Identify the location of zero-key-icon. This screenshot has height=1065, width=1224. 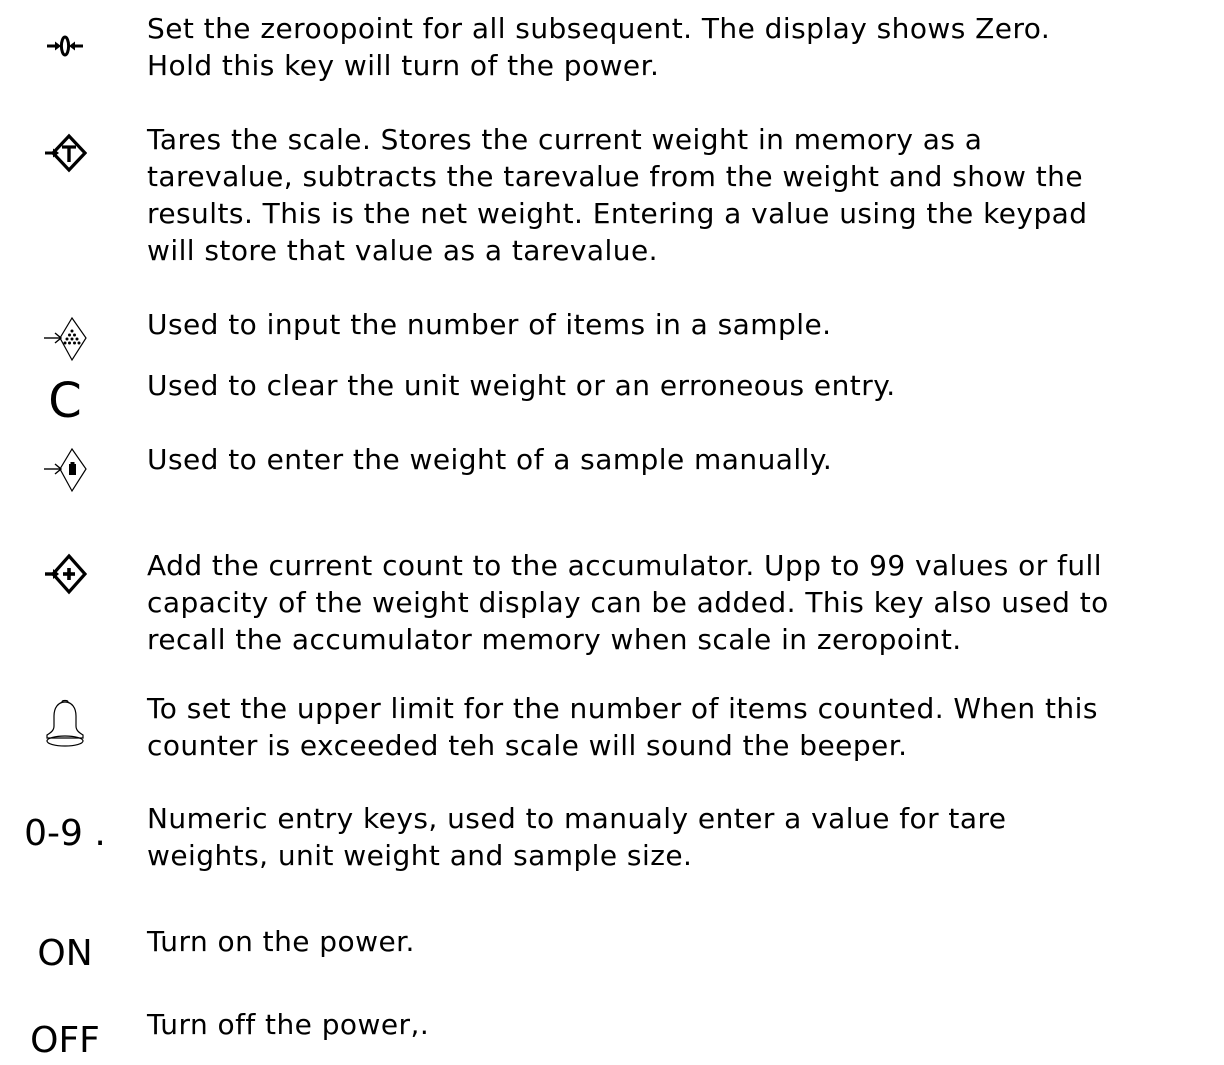
(65, 46).